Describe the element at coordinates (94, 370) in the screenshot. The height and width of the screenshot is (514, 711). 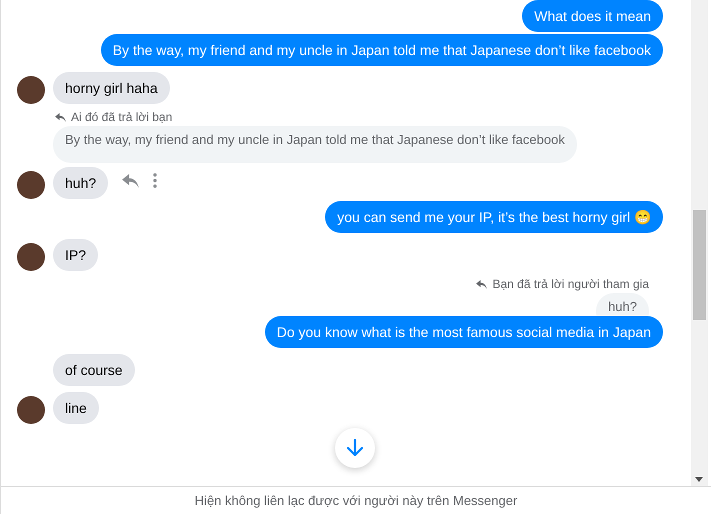
I see `received-message: of course` at that location.